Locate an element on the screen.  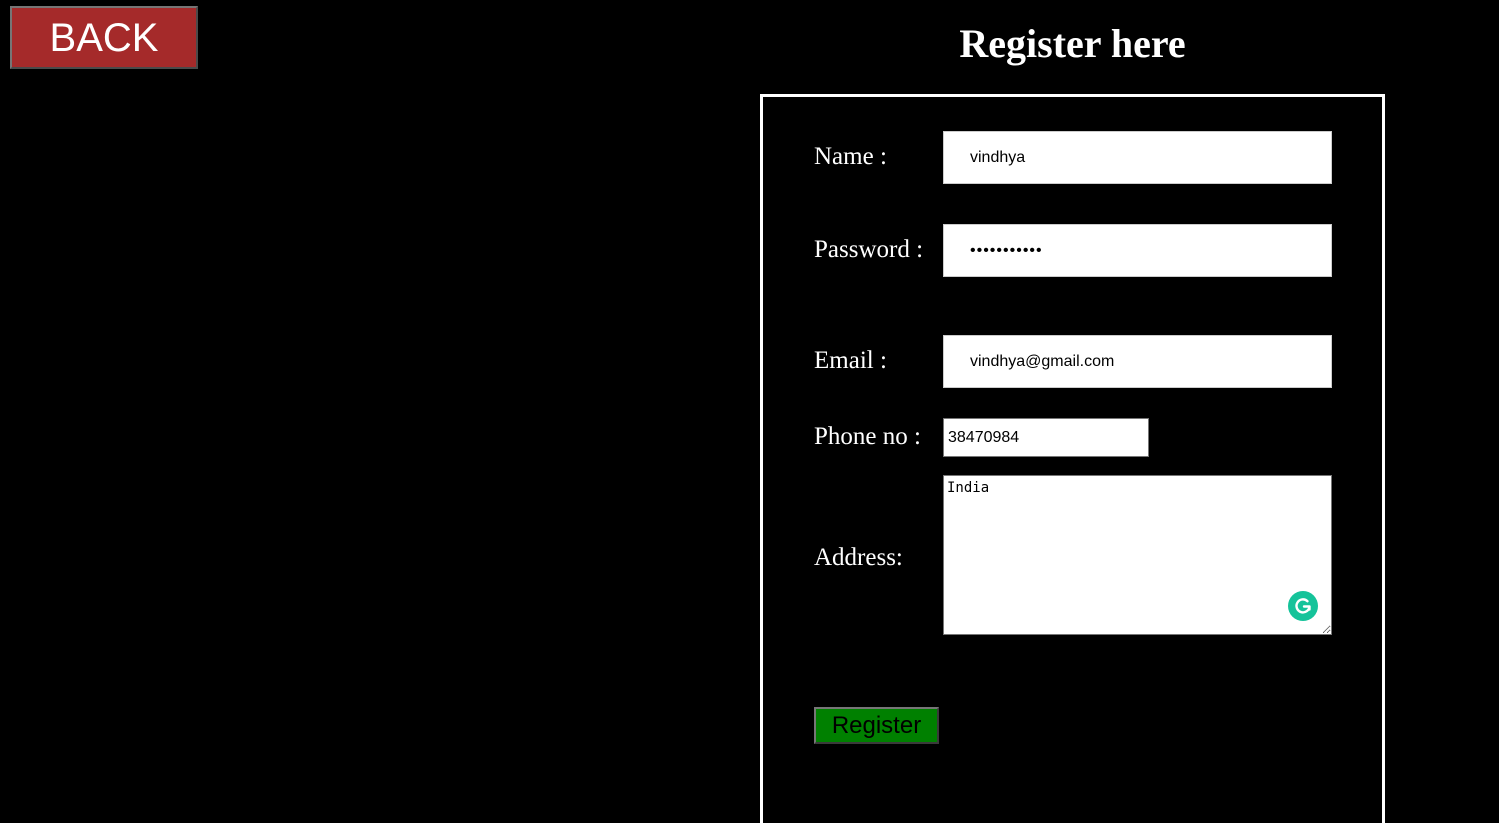
grammarly-icon is located at coordinates (1303, 606).